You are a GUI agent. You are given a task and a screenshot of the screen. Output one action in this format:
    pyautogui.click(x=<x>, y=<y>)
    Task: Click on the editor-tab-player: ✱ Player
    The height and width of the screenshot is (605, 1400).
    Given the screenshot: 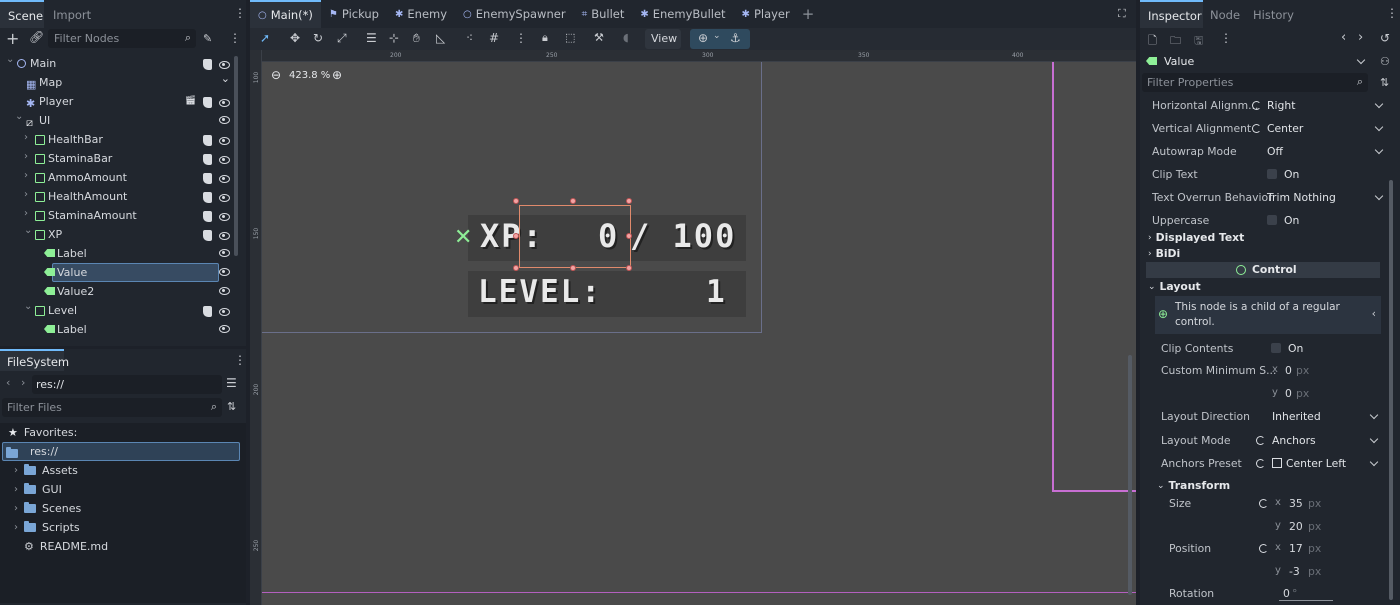 What is the action you would take?
    pyautogui.click(x=766, y=14)
    